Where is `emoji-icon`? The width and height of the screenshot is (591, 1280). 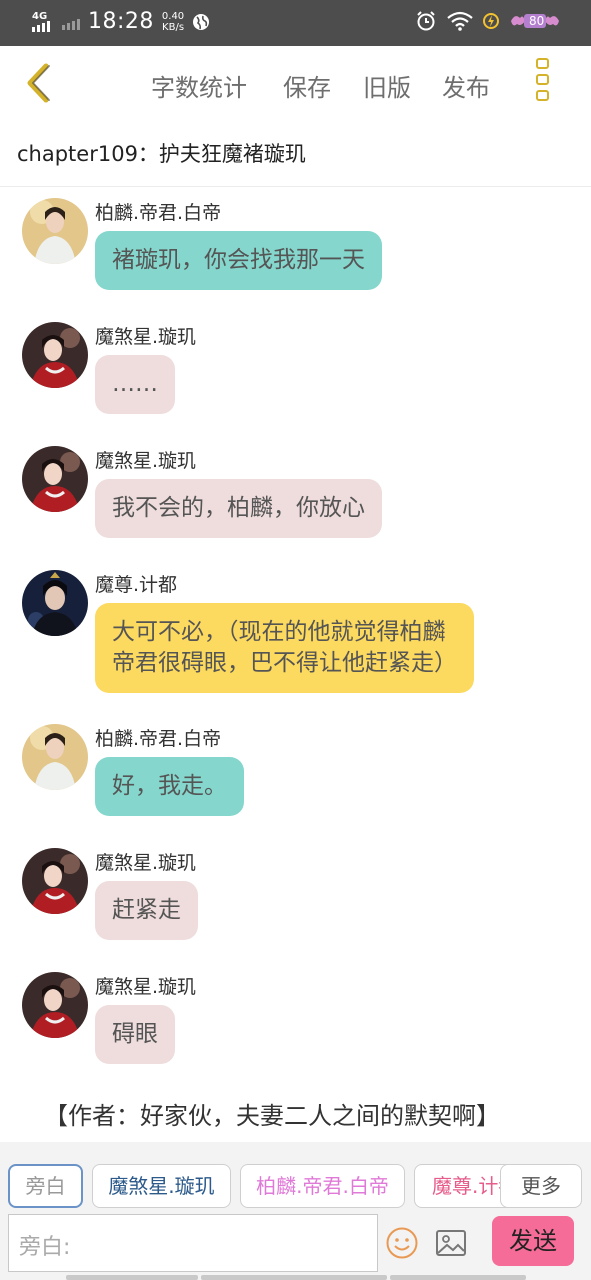
emoji-icon is located at coordinates (402, 1243).